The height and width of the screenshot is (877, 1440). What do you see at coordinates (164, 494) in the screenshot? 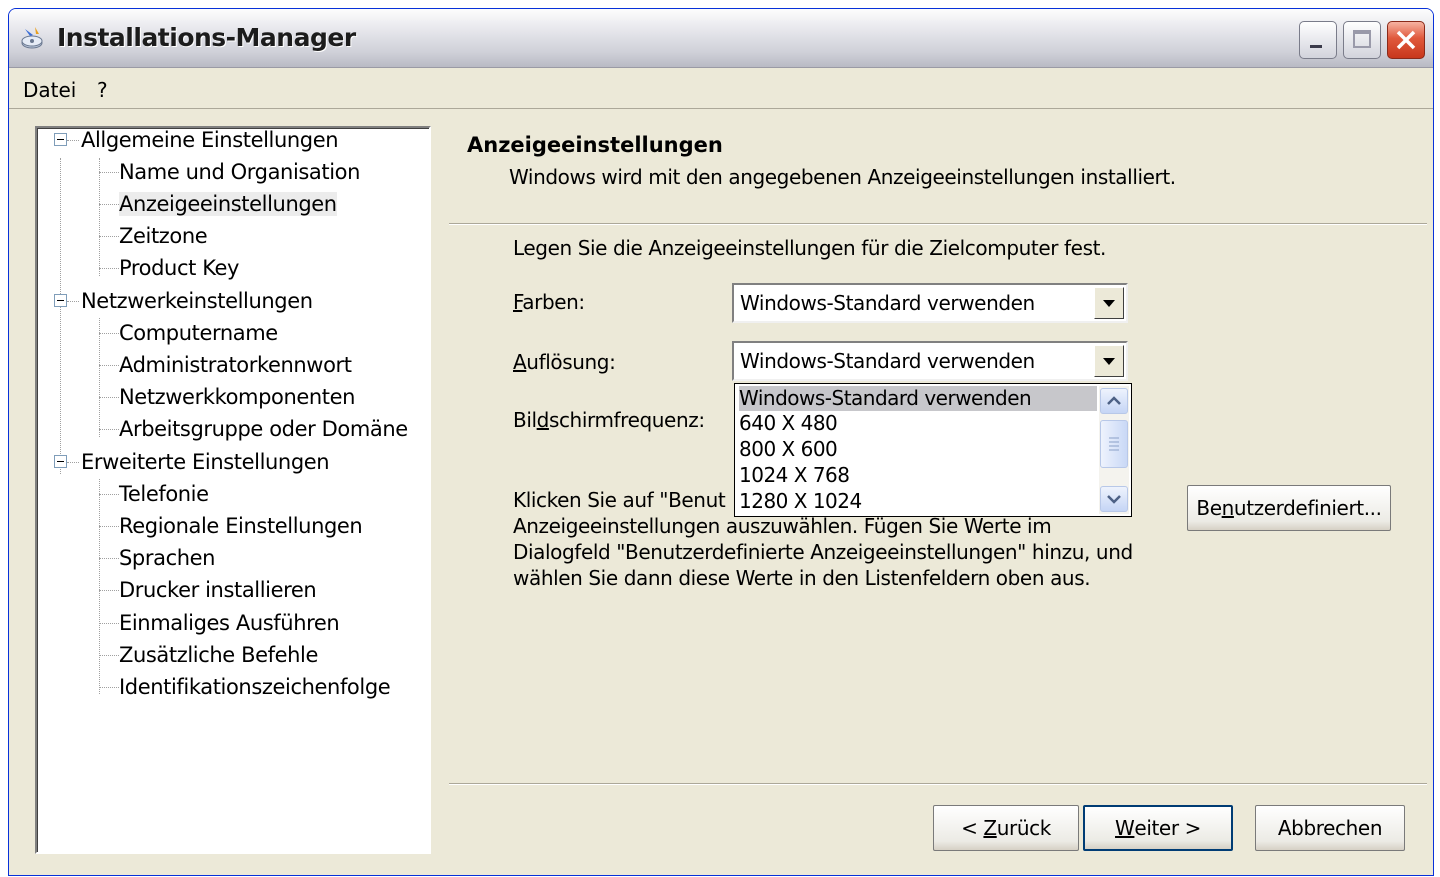
I see `tree-item-telefonie: Telefonie` at bounding box center [164, 494].